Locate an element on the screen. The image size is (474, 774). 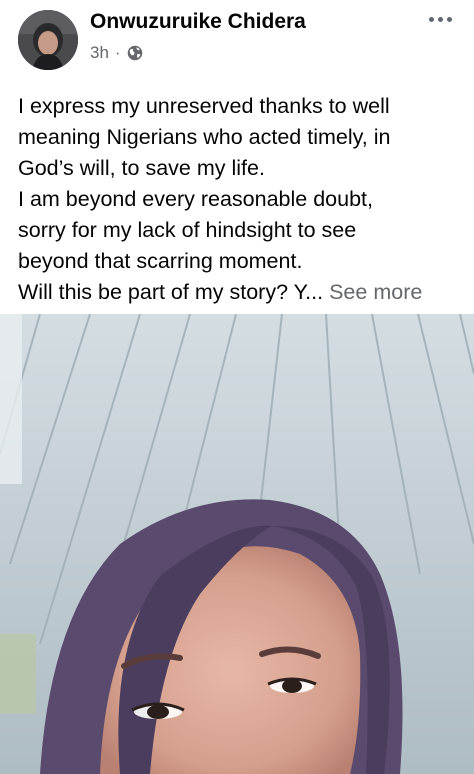
see-more-link: See more is located at coordinates (375, 292).